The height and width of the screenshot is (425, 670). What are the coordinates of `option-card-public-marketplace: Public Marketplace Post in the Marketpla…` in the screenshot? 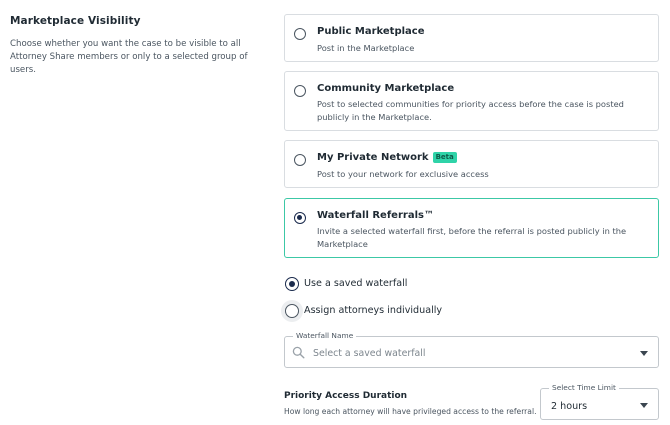 It's located at (471, 38).